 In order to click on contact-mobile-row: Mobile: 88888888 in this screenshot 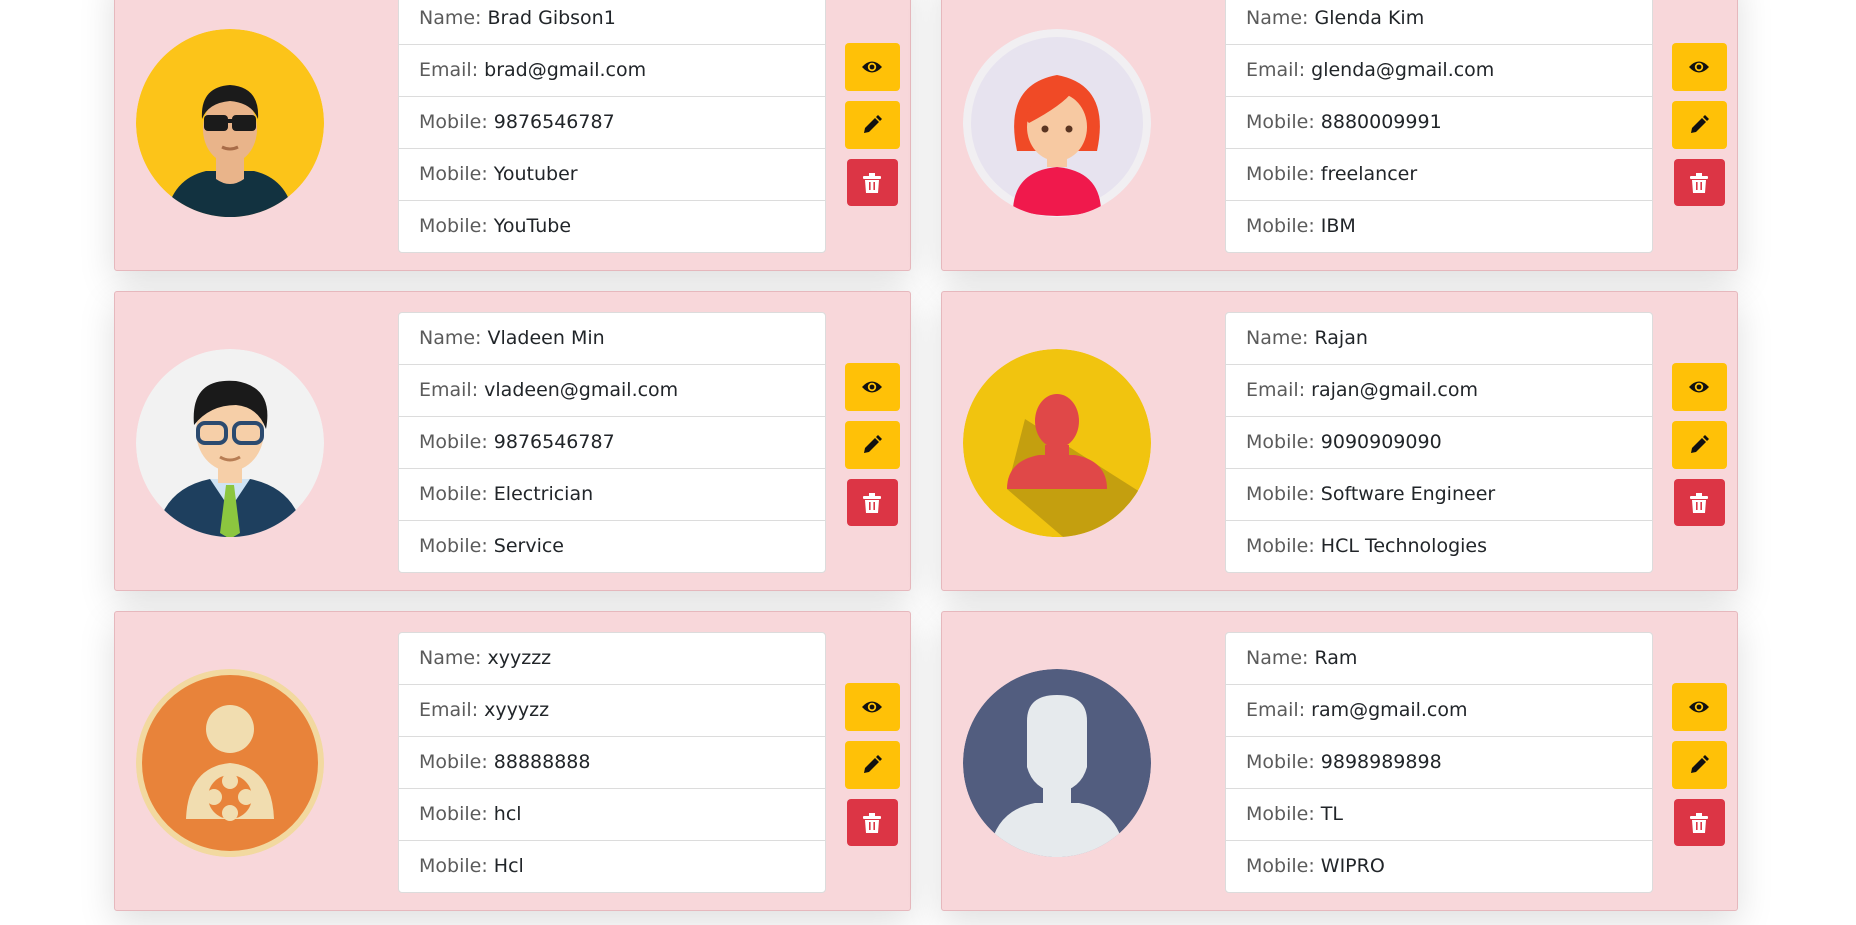, I will do `click(612, 762)`.